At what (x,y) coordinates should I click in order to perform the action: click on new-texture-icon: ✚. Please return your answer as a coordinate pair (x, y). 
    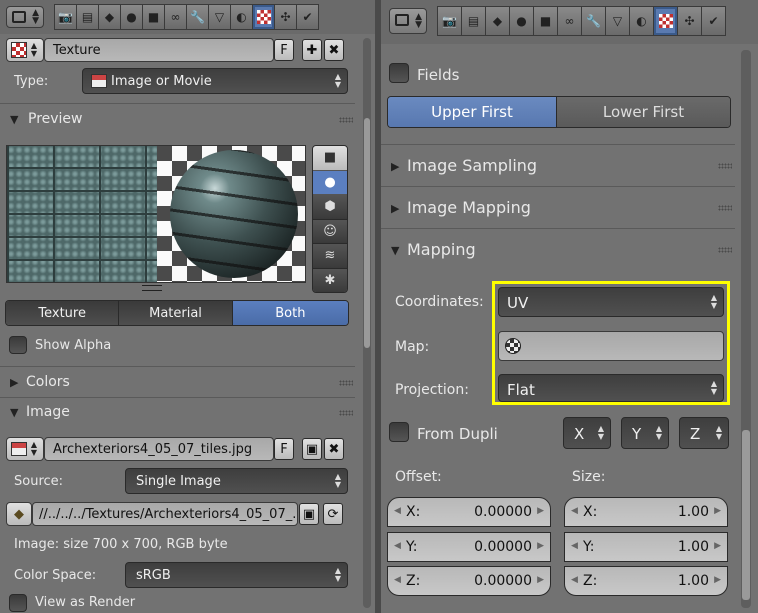
    Looking at the image, I should click on (312, 50).